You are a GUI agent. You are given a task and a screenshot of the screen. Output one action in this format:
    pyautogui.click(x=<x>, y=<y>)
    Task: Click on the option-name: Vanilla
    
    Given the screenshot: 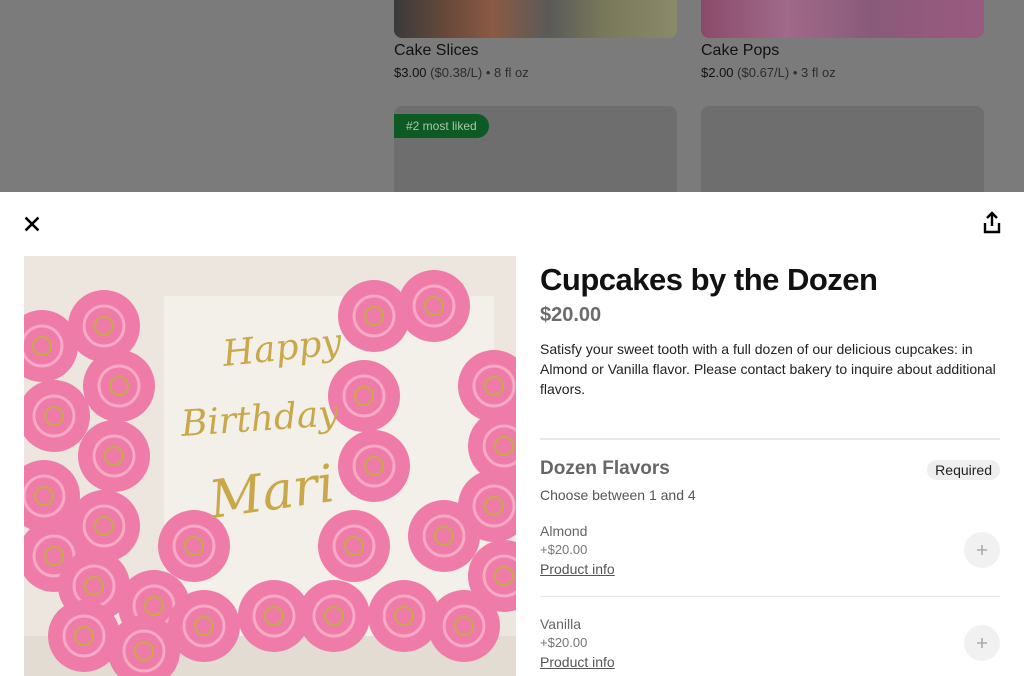 What is the action you would take?
    pyautogui.click(x=560, y=624)
    